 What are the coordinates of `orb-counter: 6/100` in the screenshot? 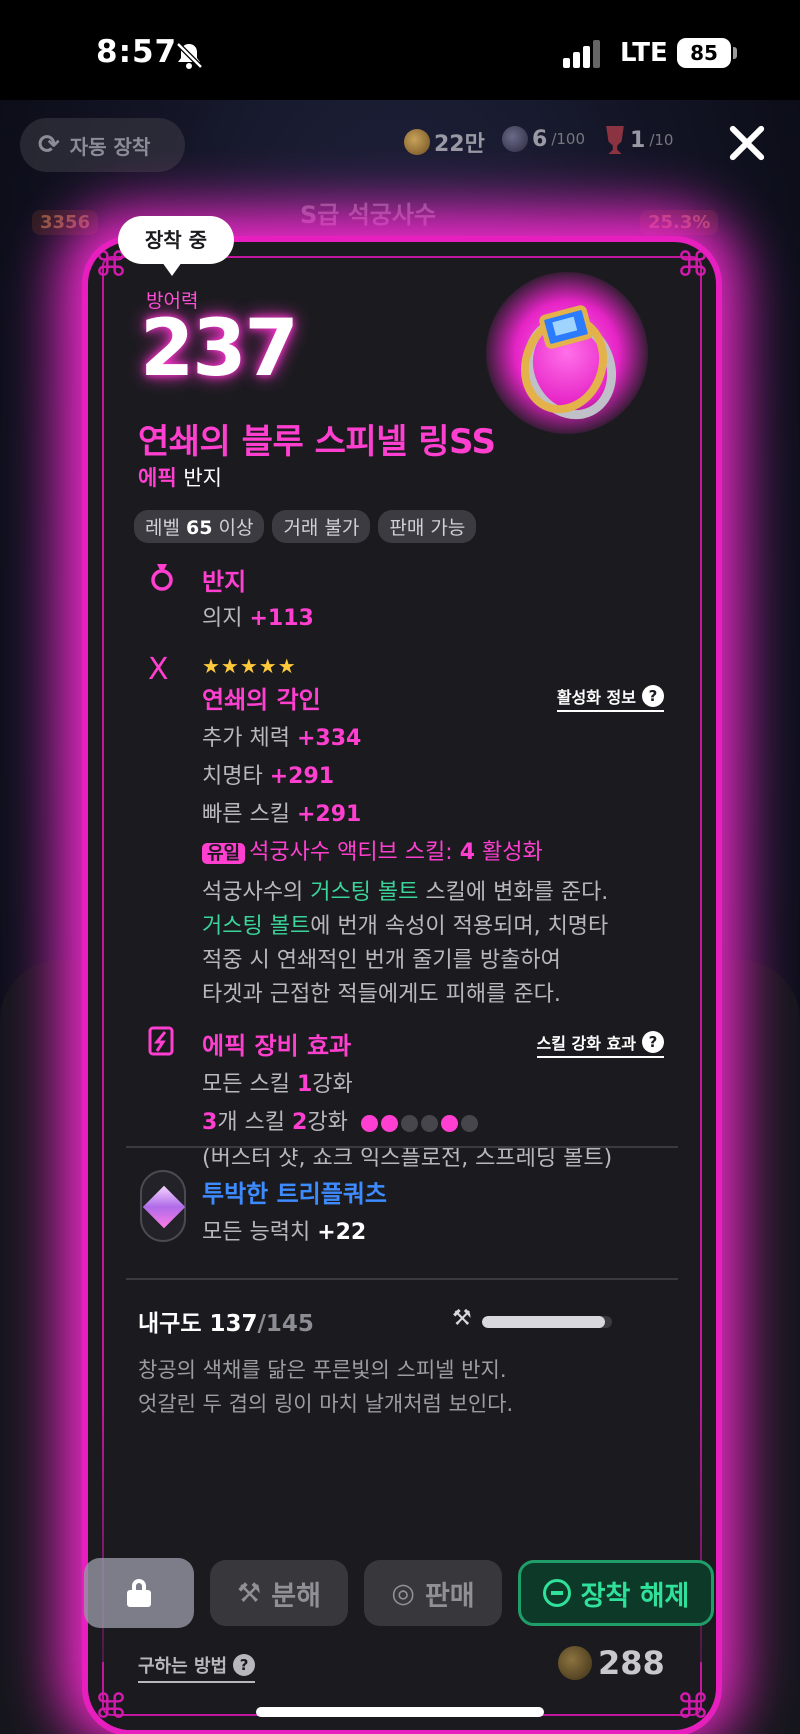 It's located at (543, 139).